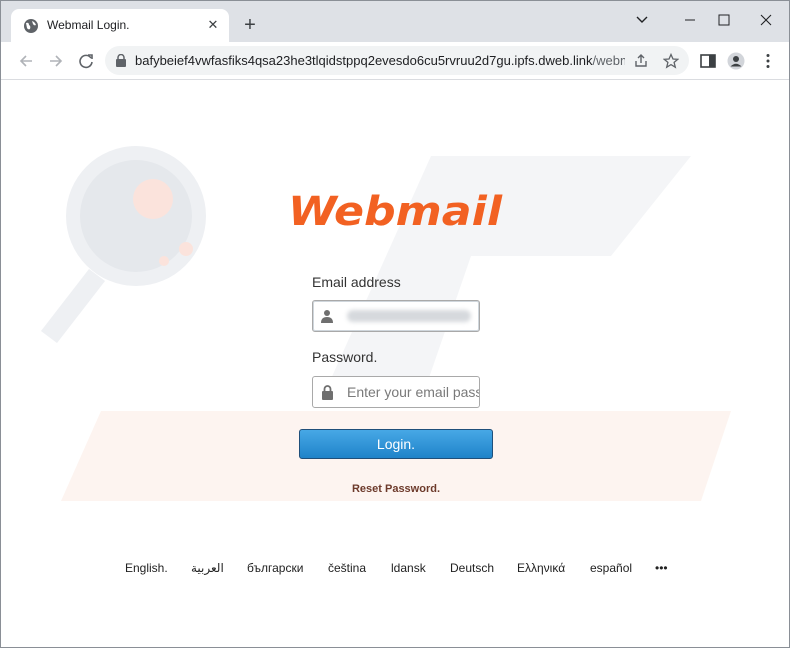 This screenshot has width=790, height=648. What do you see at coordinates (347, 568) in the screenshot?
I see `language-czech: čeština` at bounding box center [347, 568].